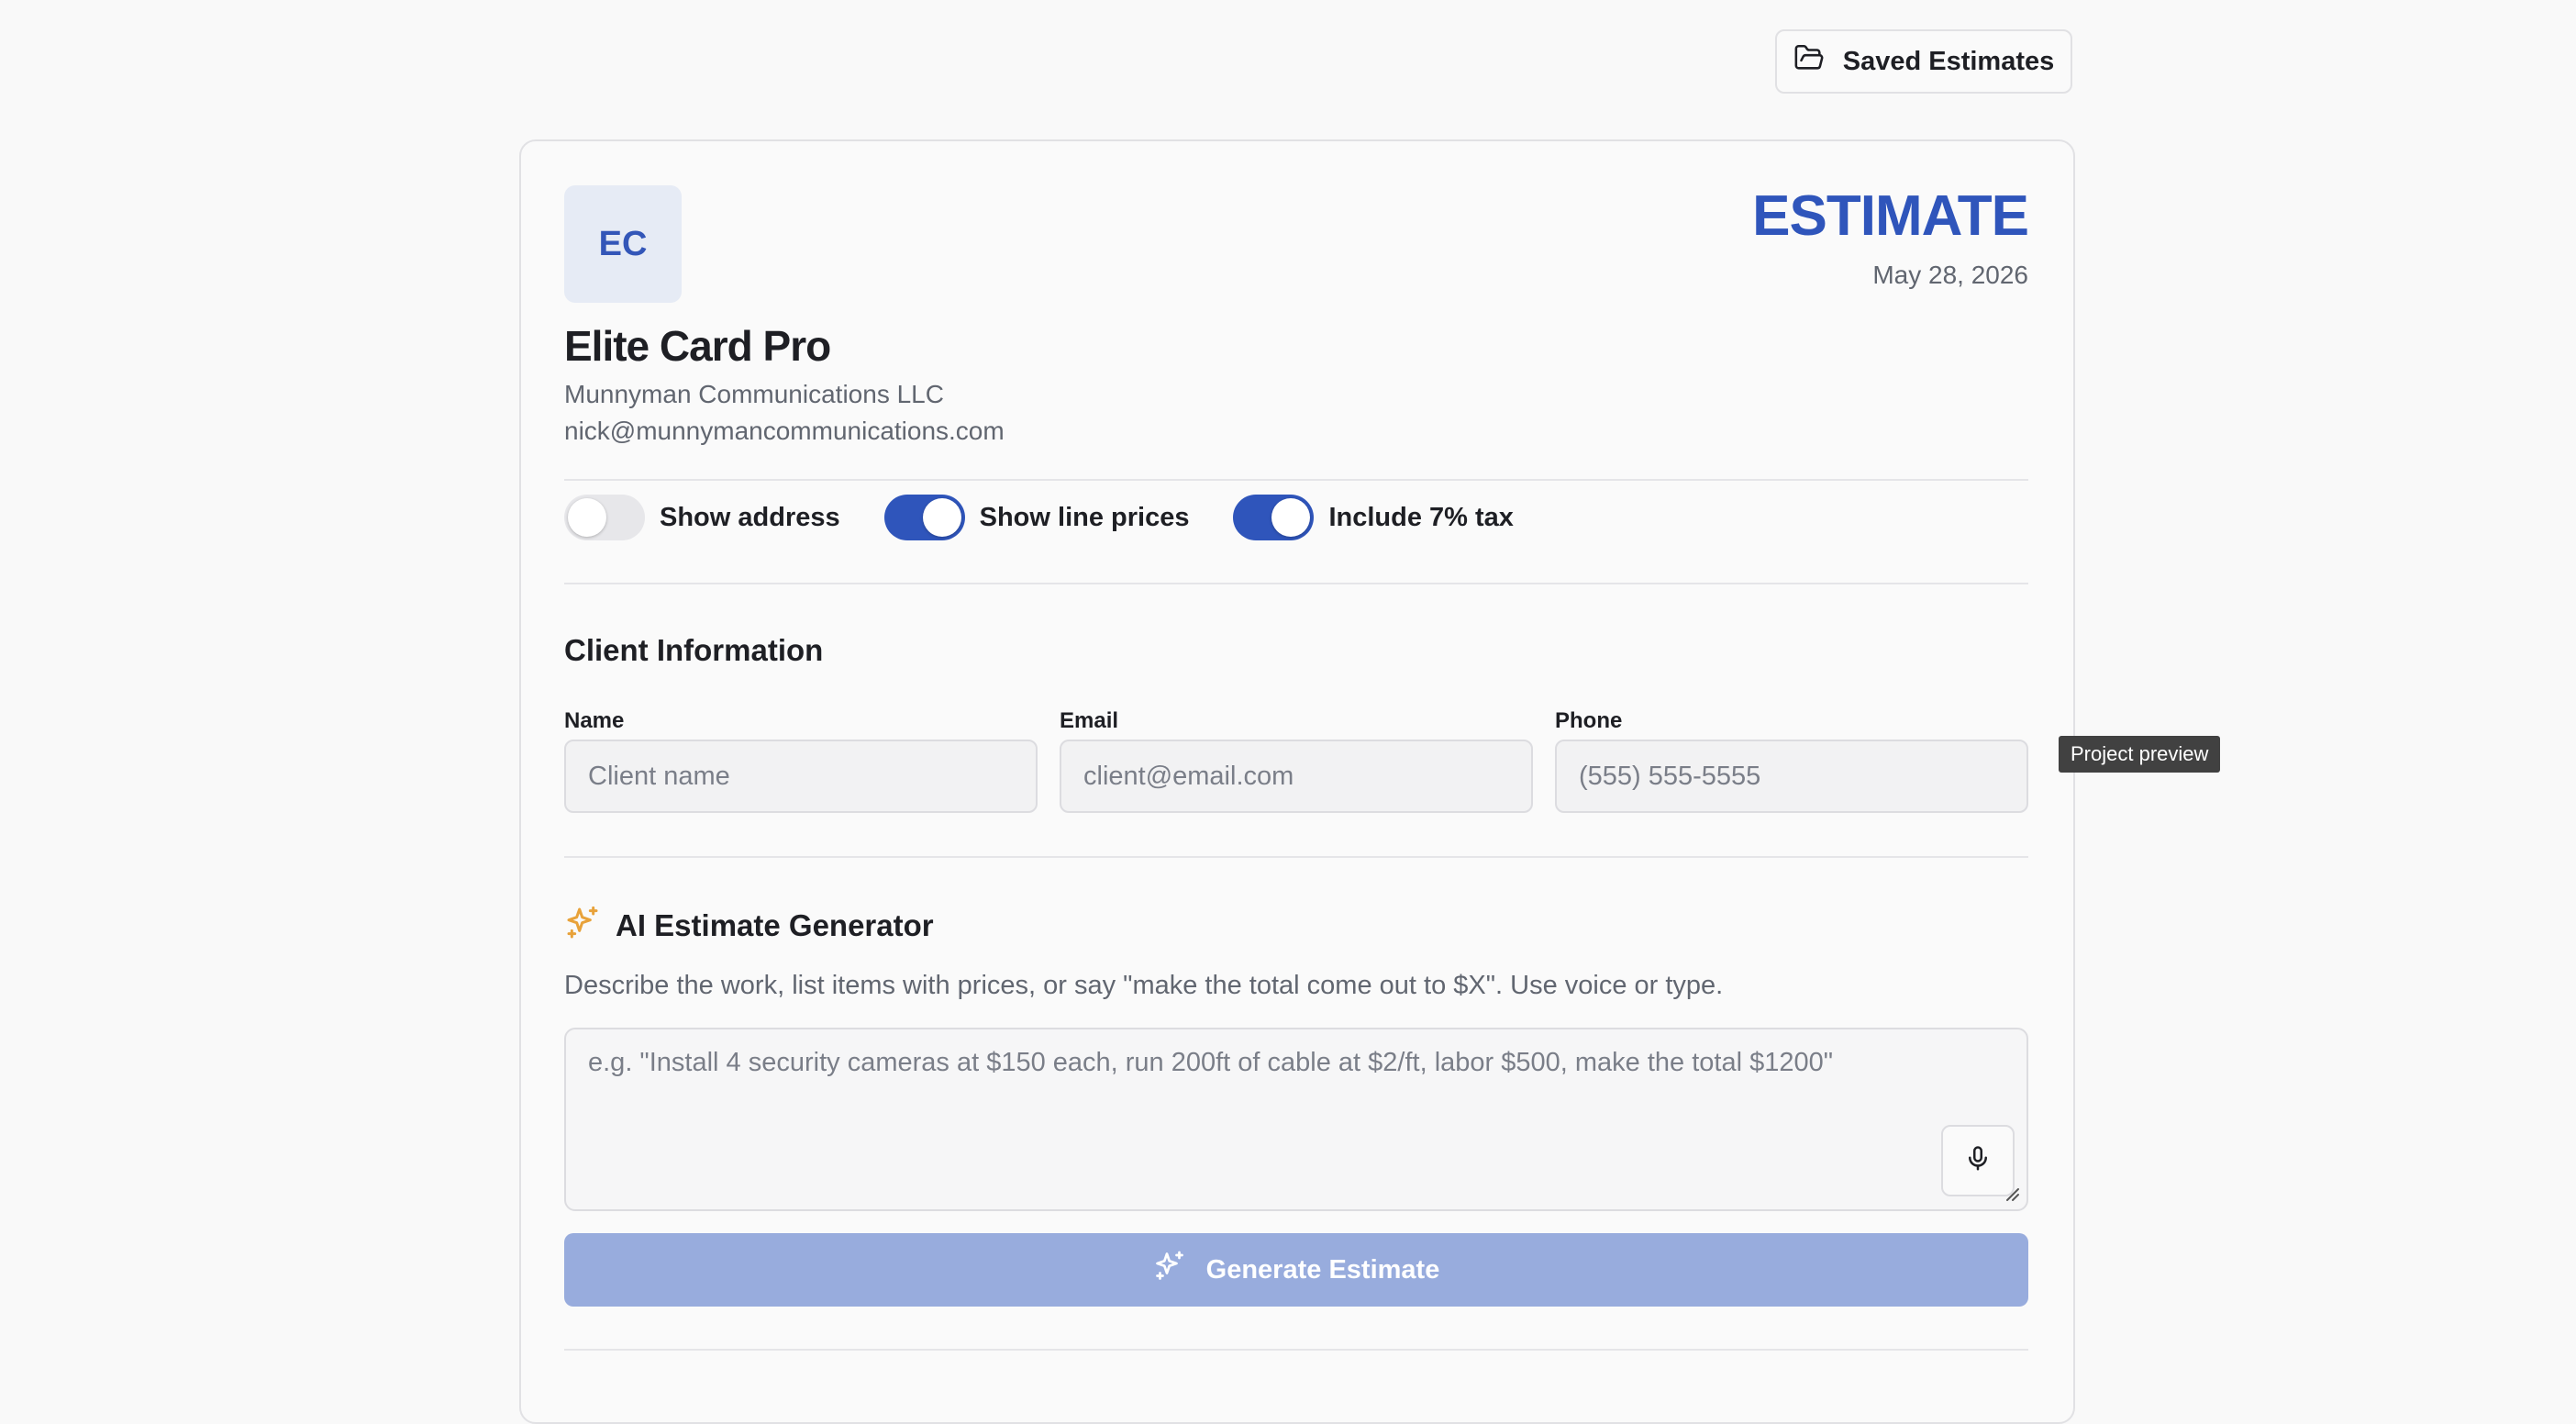  What do you see at coordinates (1421, 517) in the screenshot?
I see `toggle-label-include-tax: Include 7% tax` at bounding box center [1421, 517].